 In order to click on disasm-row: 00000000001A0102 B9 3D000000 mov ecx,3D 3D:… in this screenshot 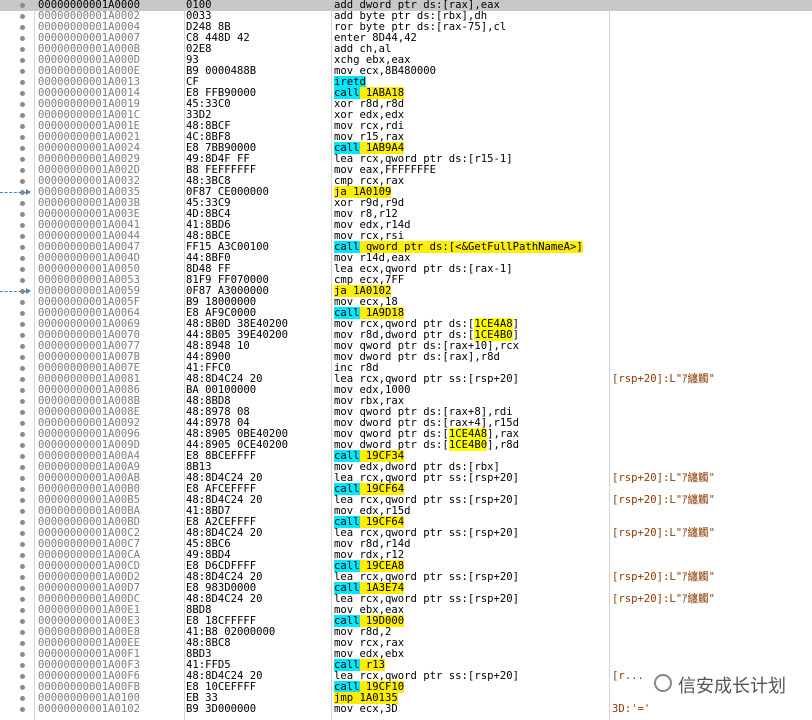, I will do `click(406, 709)`.